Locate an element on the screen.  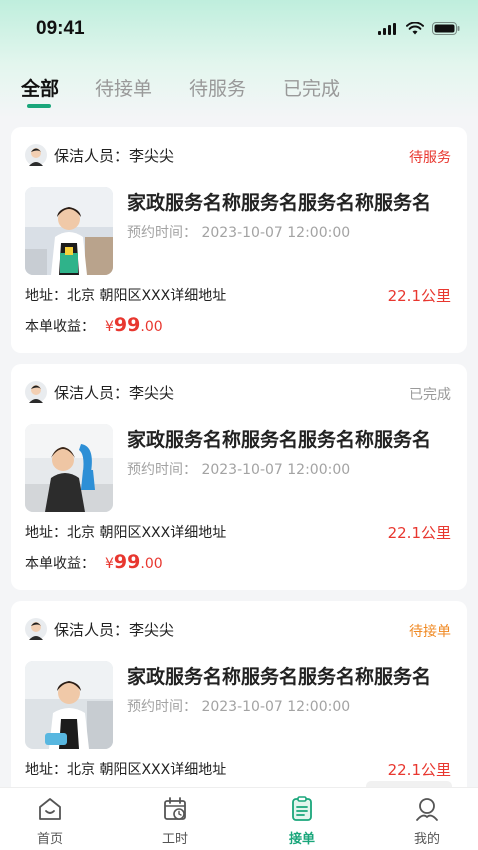
tabbar-item-orders: 接单 is located at coordinates (302, 819).